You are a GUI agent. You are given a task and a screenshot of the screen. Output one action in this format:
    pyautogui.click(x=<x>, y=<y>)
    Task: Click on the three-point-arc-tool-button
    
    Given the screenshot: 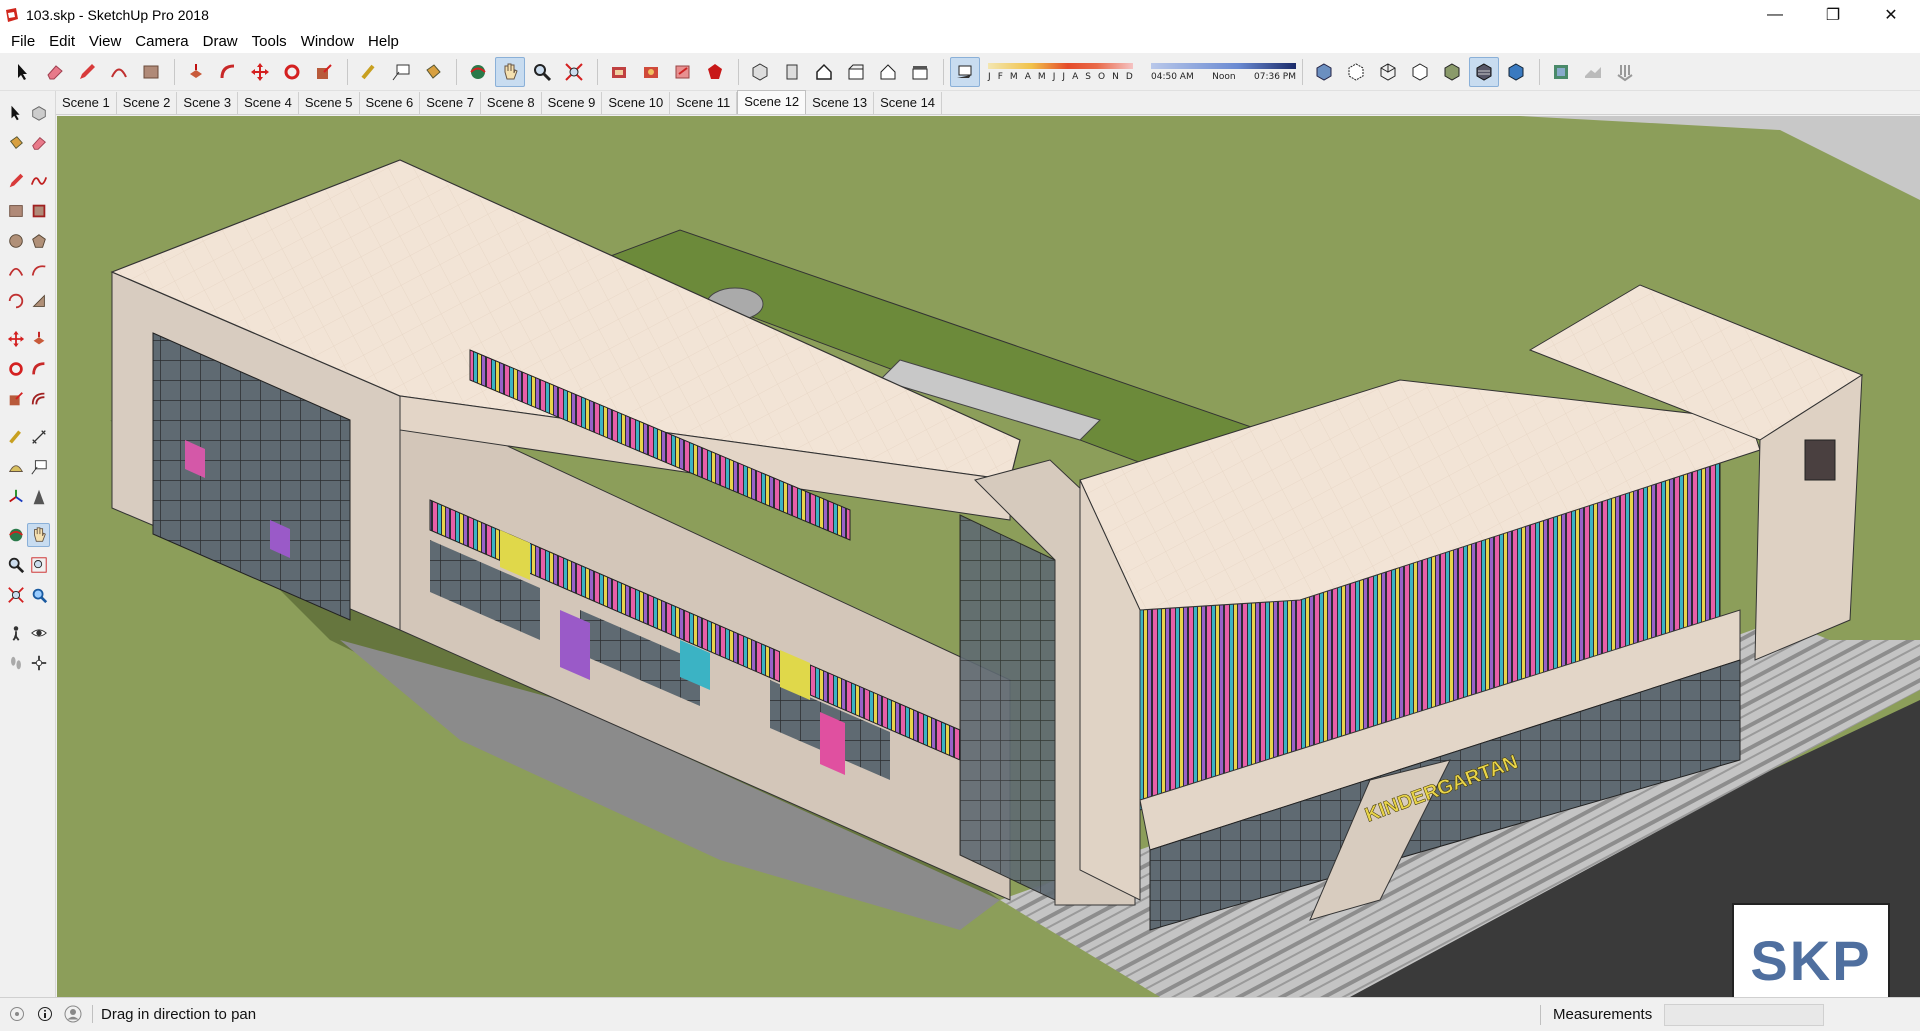 What is the action you would take?
    pyautogui.click(x=16, y=301)
    